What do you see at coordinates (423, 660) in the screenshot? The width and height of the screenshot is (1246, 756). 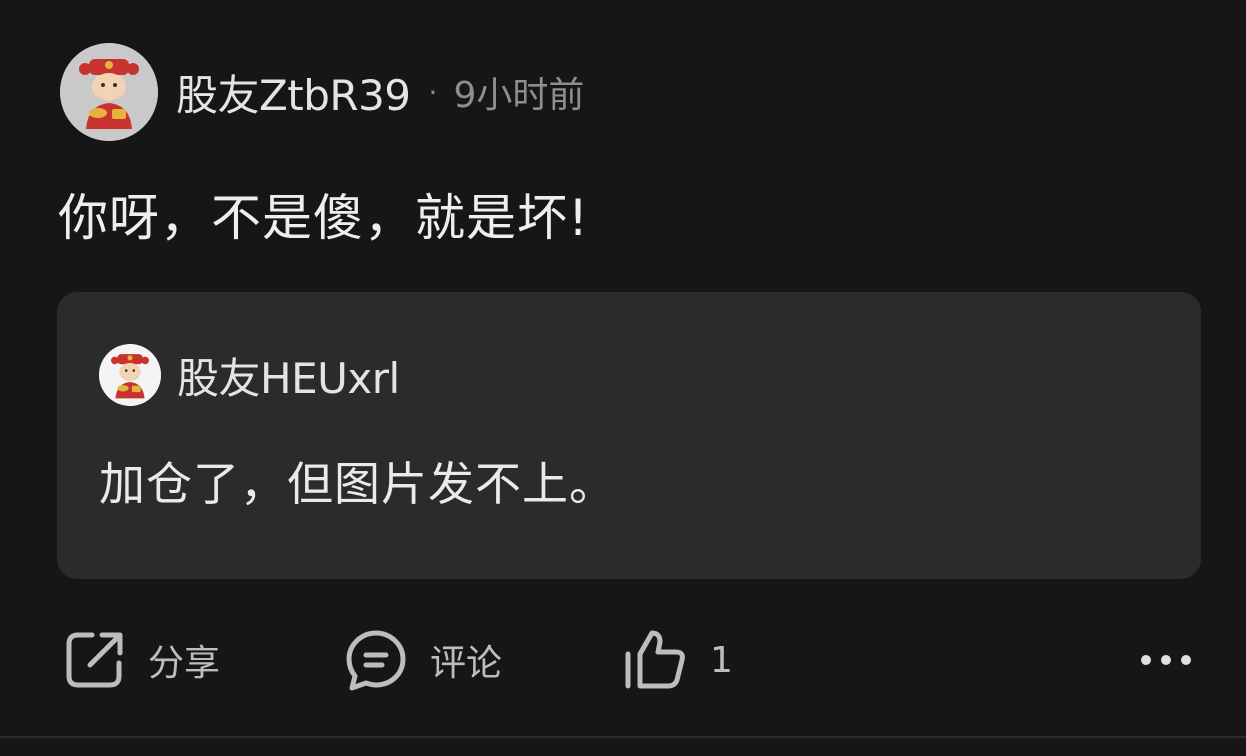 I see `comment-button: 评论` at bounding box center [423, 660].